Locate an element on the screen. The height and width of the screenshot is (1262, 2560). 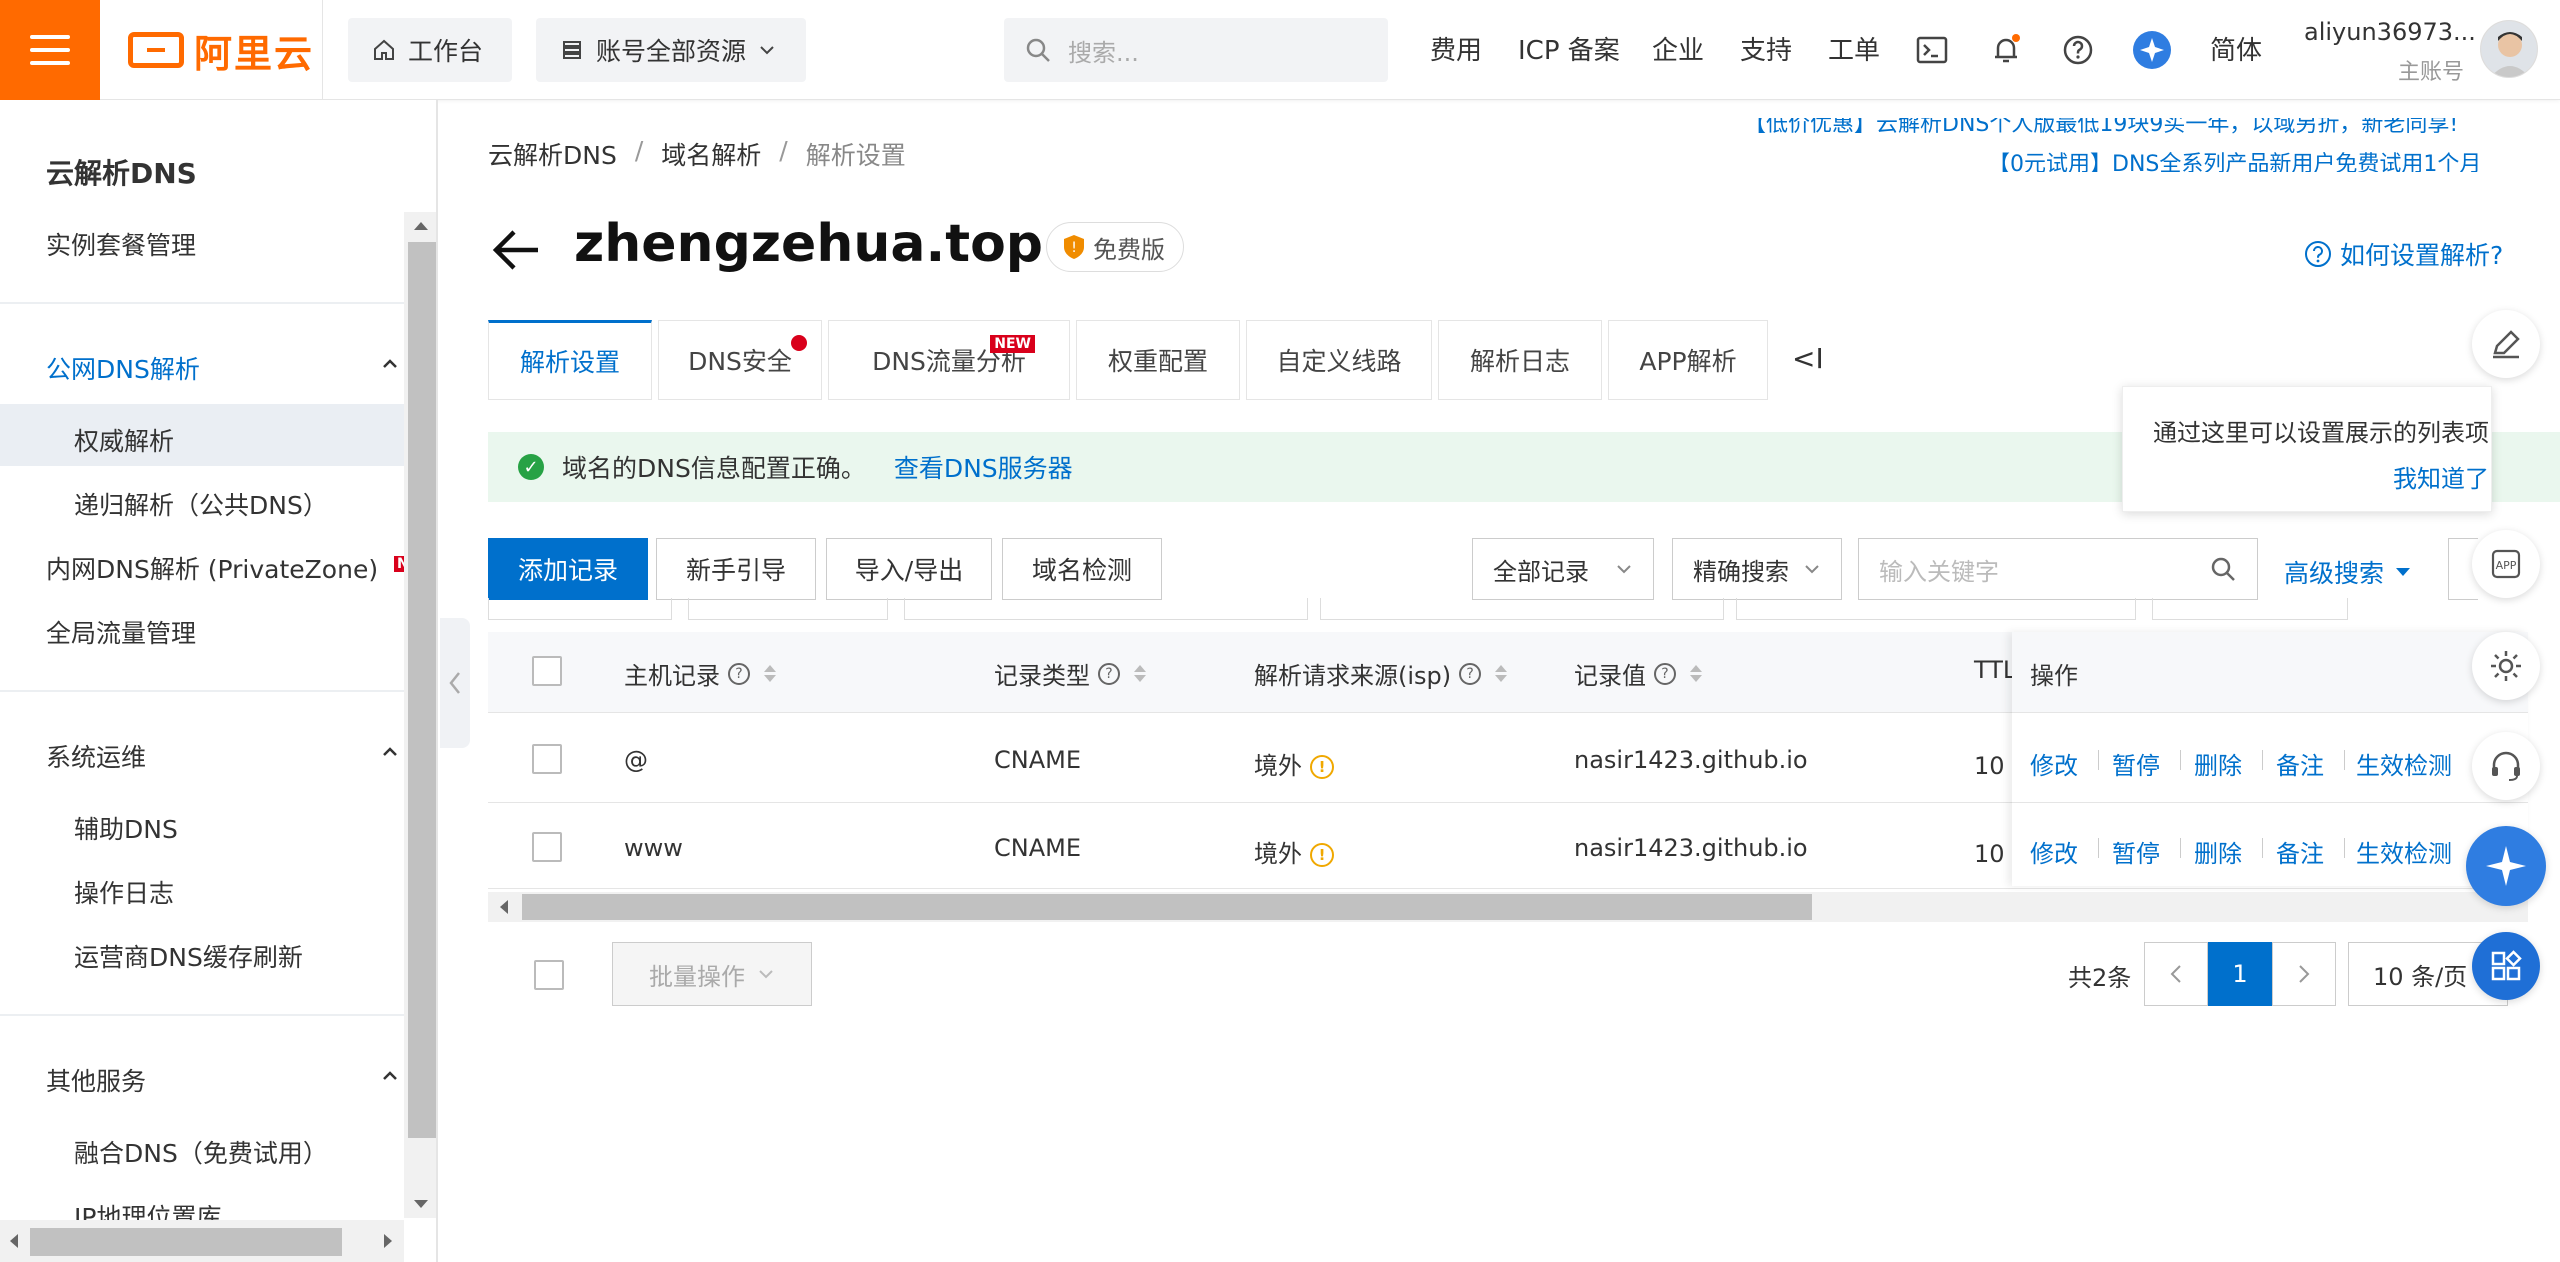
breadcrumb-item: 域名解析 is located at coordinates (711, 154).